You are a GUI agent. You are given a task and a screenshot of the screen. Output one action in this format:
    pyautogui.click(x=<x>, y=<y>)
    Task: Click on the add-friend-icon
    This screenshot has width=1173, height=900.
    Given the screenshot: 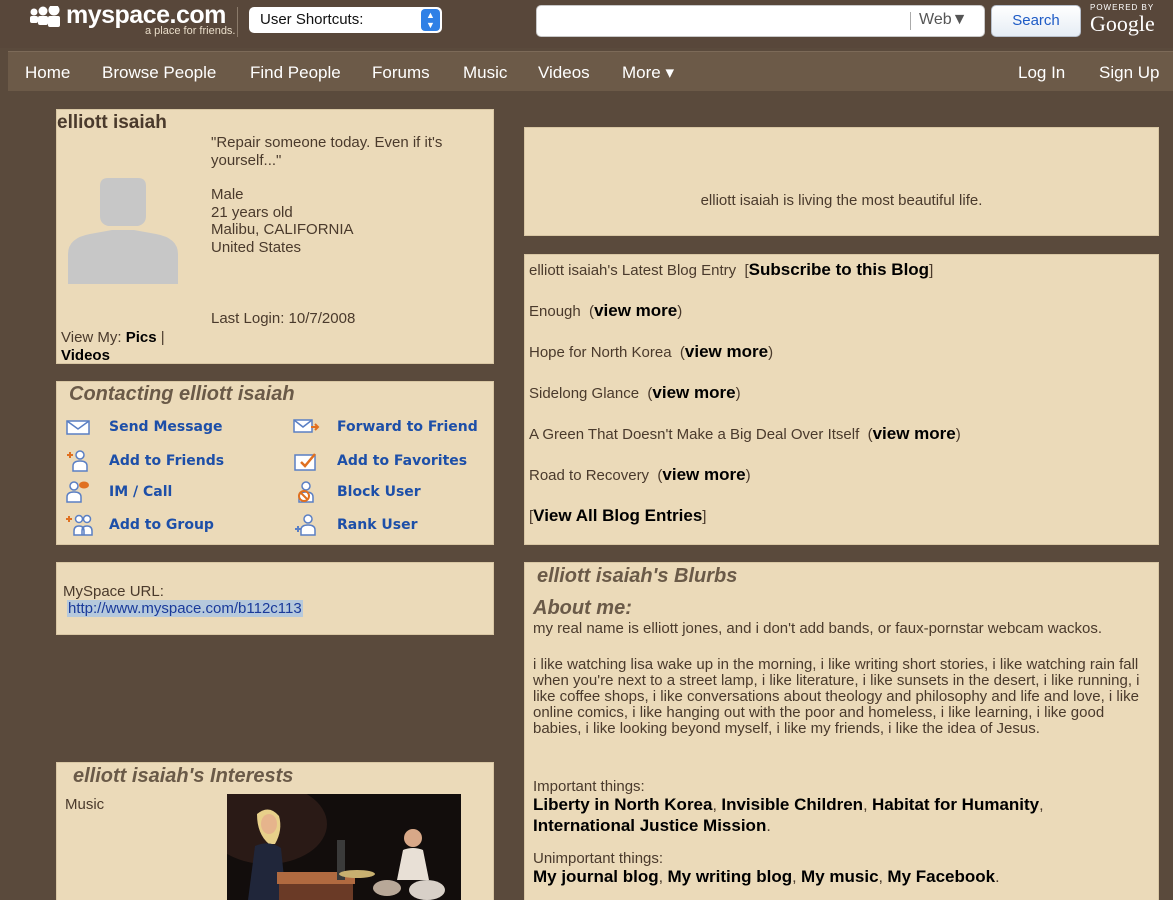 What is the action you would take?
    pyautogui.click(x=77, y=461)
    